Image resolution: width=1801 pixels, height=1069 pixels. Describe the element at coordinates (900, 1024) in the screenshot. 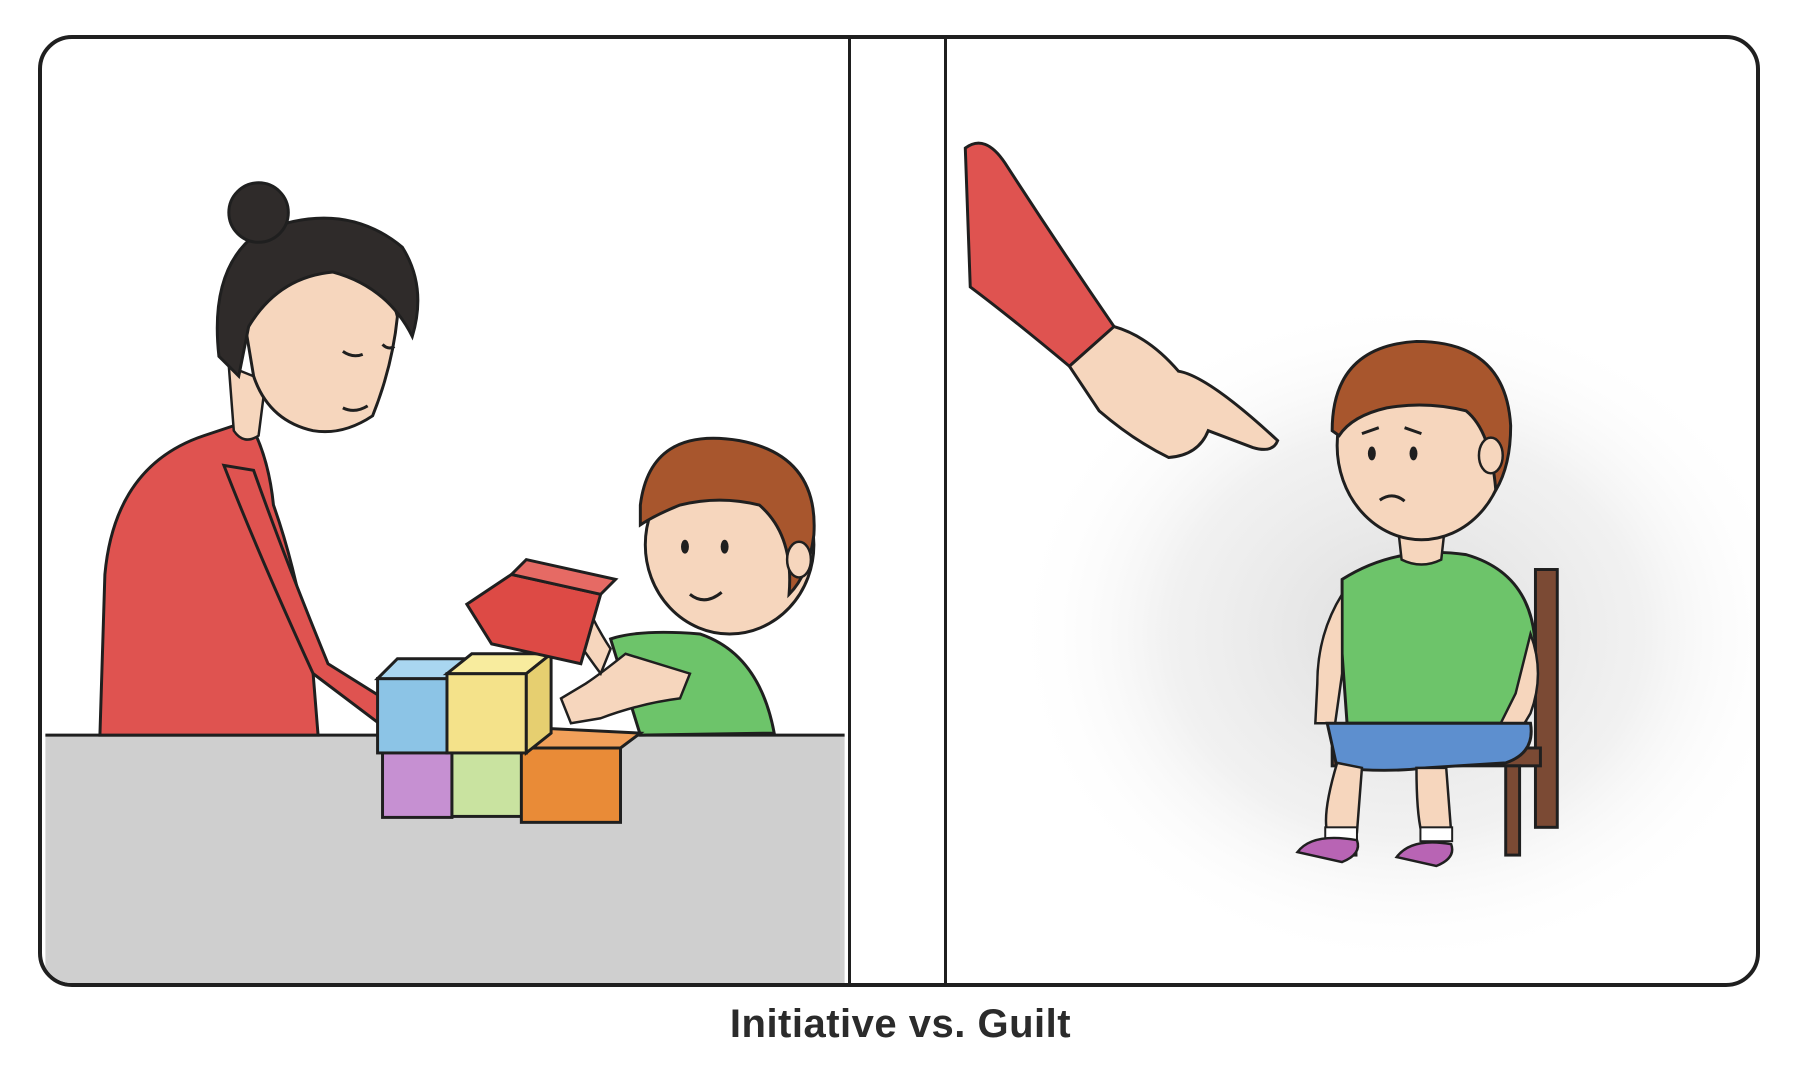

I see `caption: Initiative vs. Guilt` at that location.